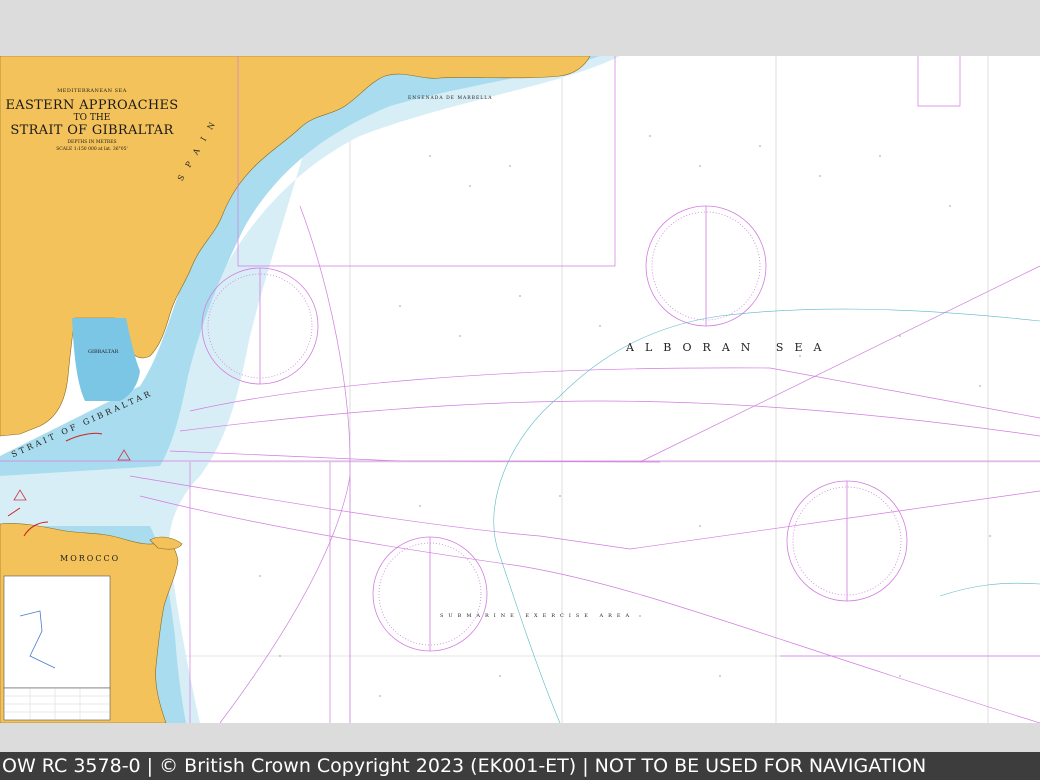 Image resolution: width=1040 pixels, height=780 pixels. I want to click on top-gray-margin, so click(520, 28).